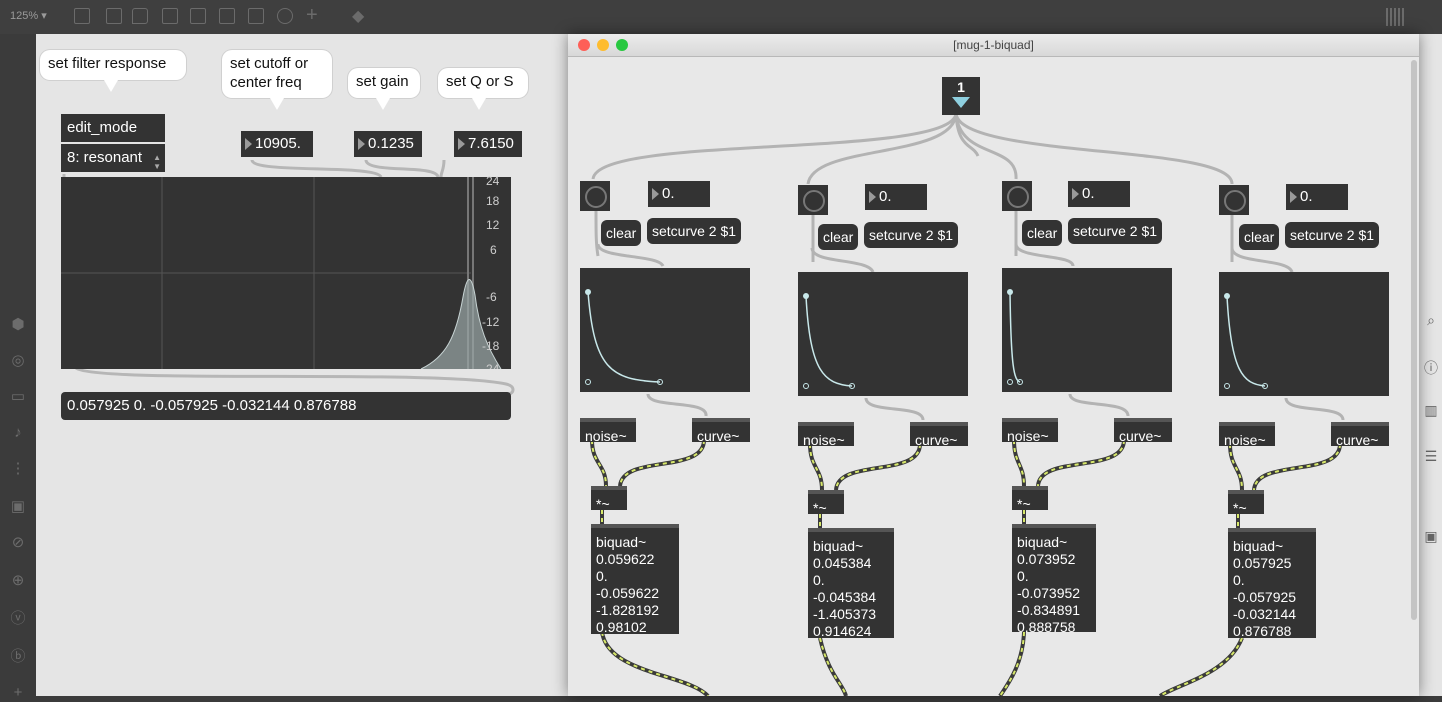  Describe the element at coordinates (1431, 410) in the screenshot. I see `inspector-icon: ▥` at that location.